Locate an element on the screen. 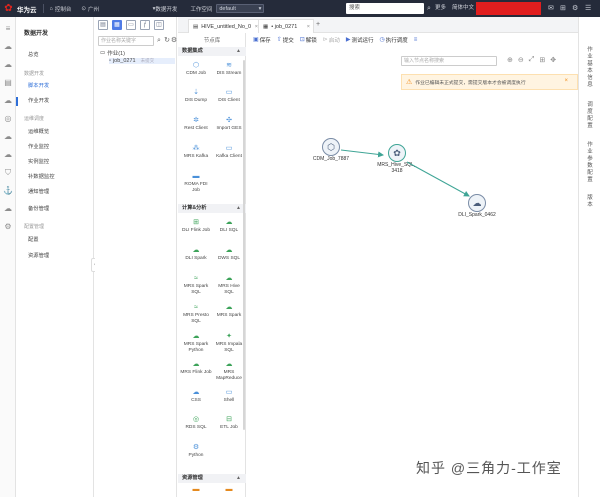 This screenshot has width=600, height=497. console-link: ⌂ 控制台 is located at coordinates (61, 9).